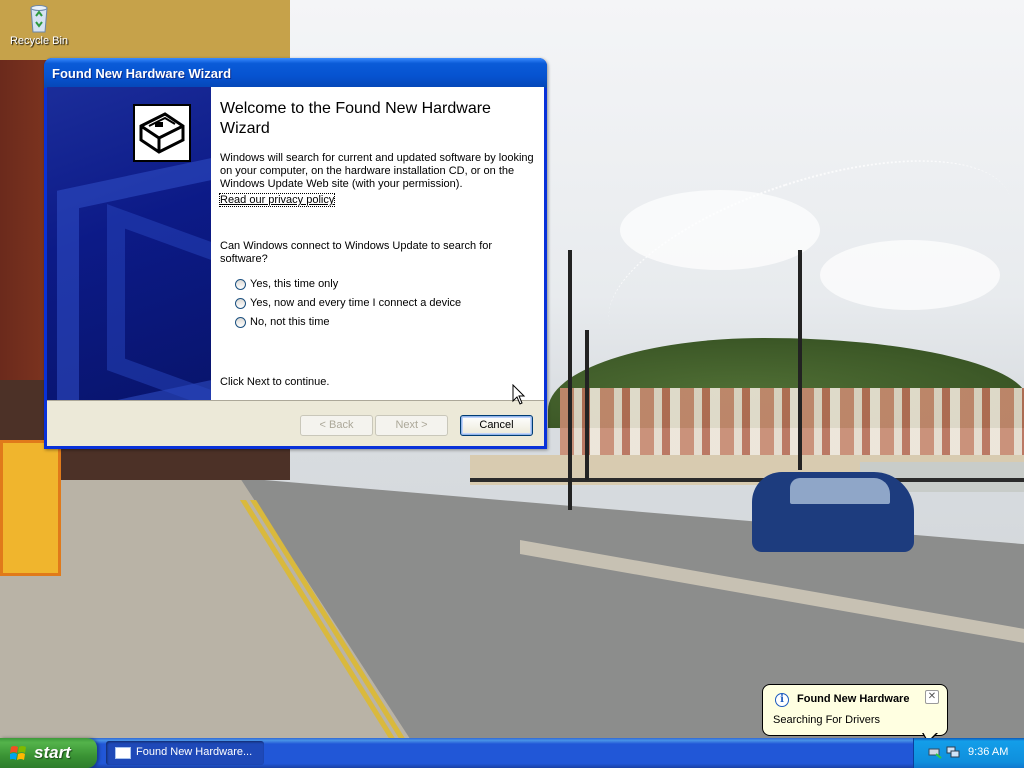  I want to click on wallpaper-car-window, so click(840, 491).